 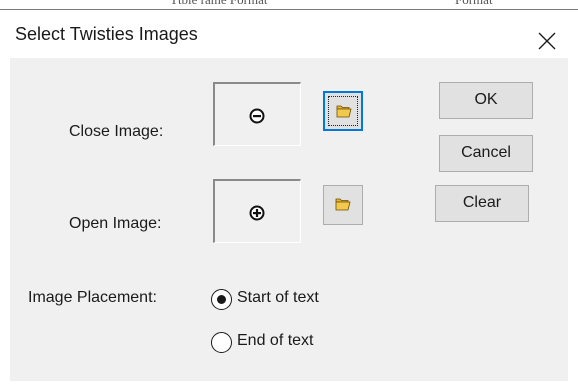 I want to click on browse-open-image-button, so click(x=343, y=205).